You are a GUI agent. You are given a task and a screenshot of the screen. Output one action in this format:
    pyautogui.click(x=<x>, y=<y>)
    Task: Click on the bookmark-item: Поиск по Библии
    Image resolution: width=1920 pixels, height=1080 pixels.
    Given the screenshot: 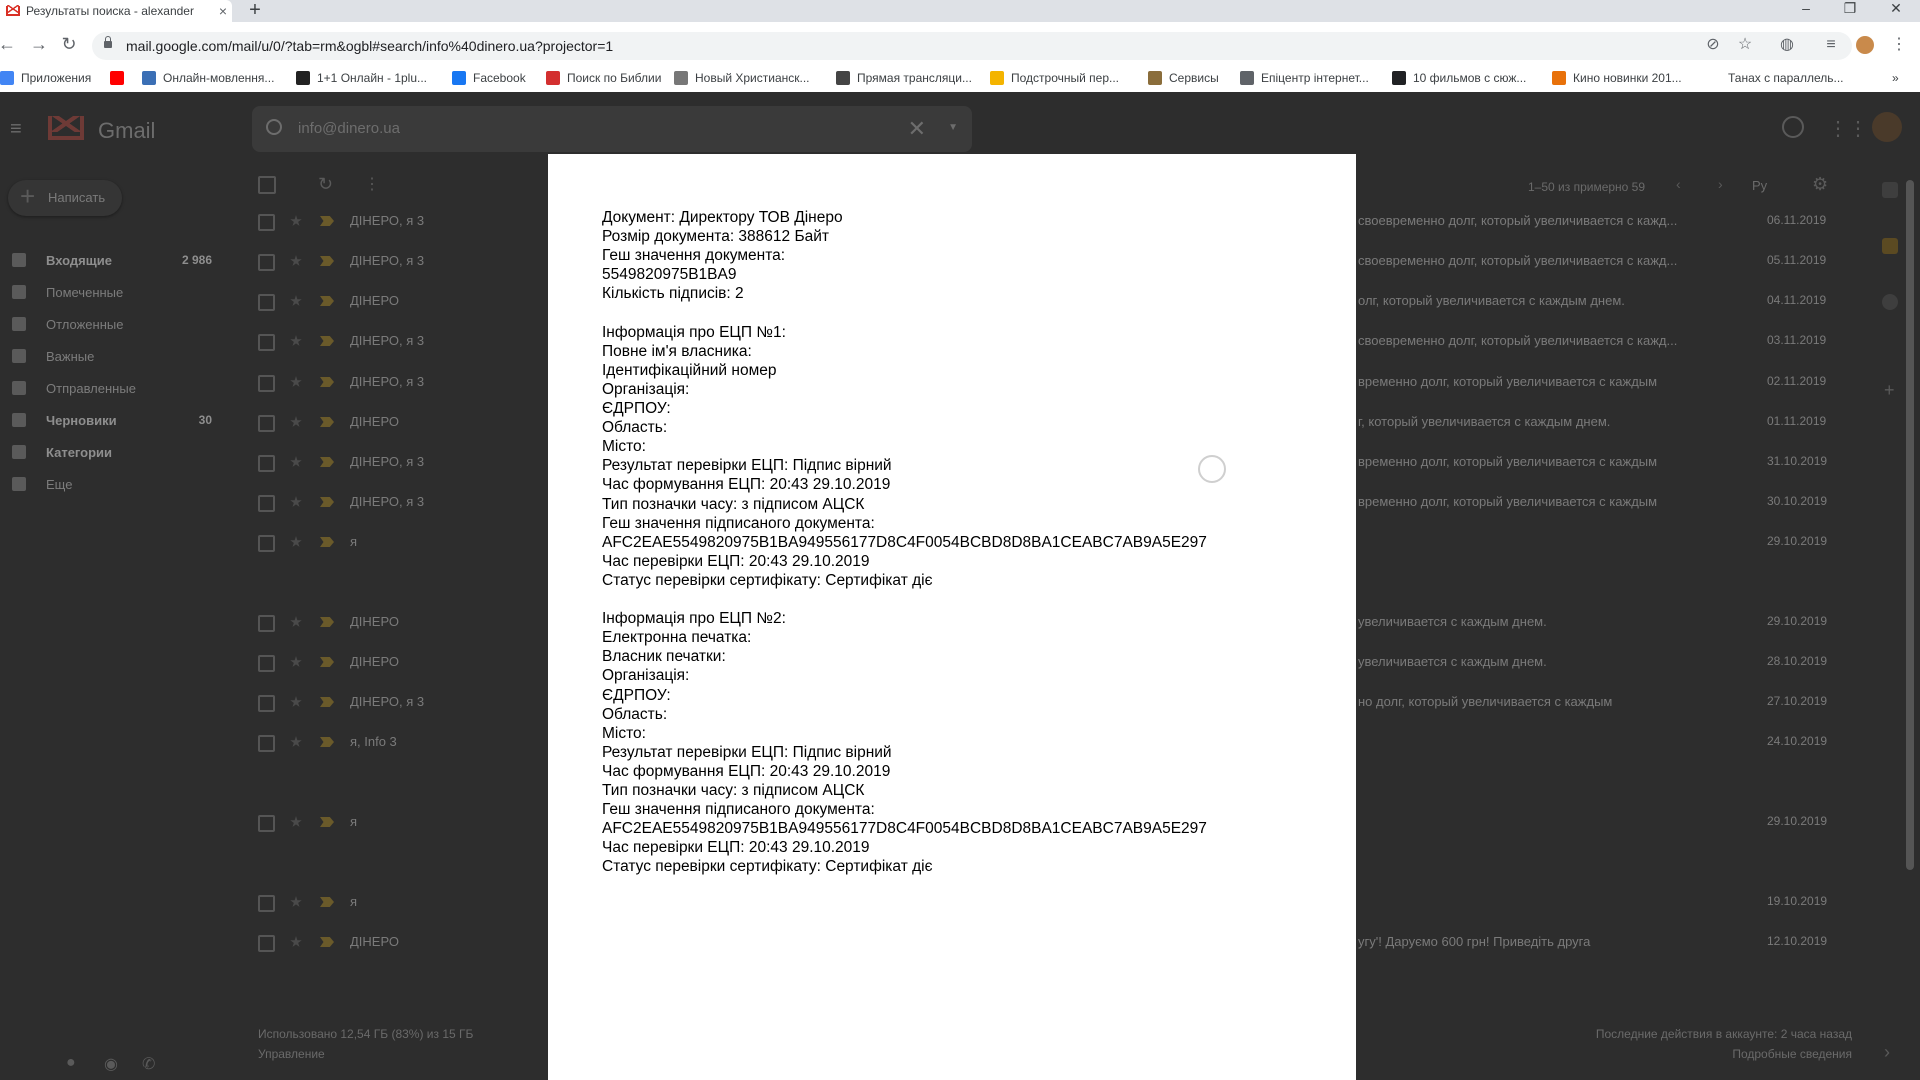 What is the action you would take?
    pyautogui.click(x=603, y=78)
    